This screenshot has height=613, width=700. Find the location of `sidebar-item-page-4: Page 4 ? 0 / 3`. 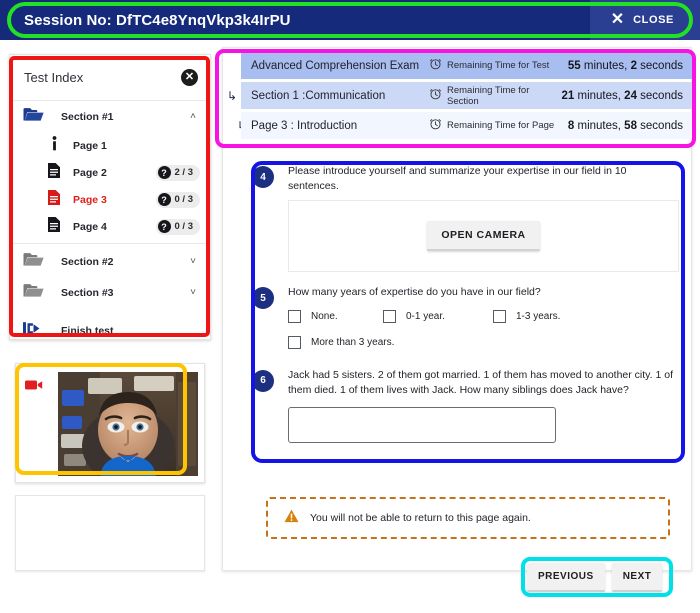

sidebar-item-page-4: Page 4 ? 0 / 3 is located at coordinates (110, 226).